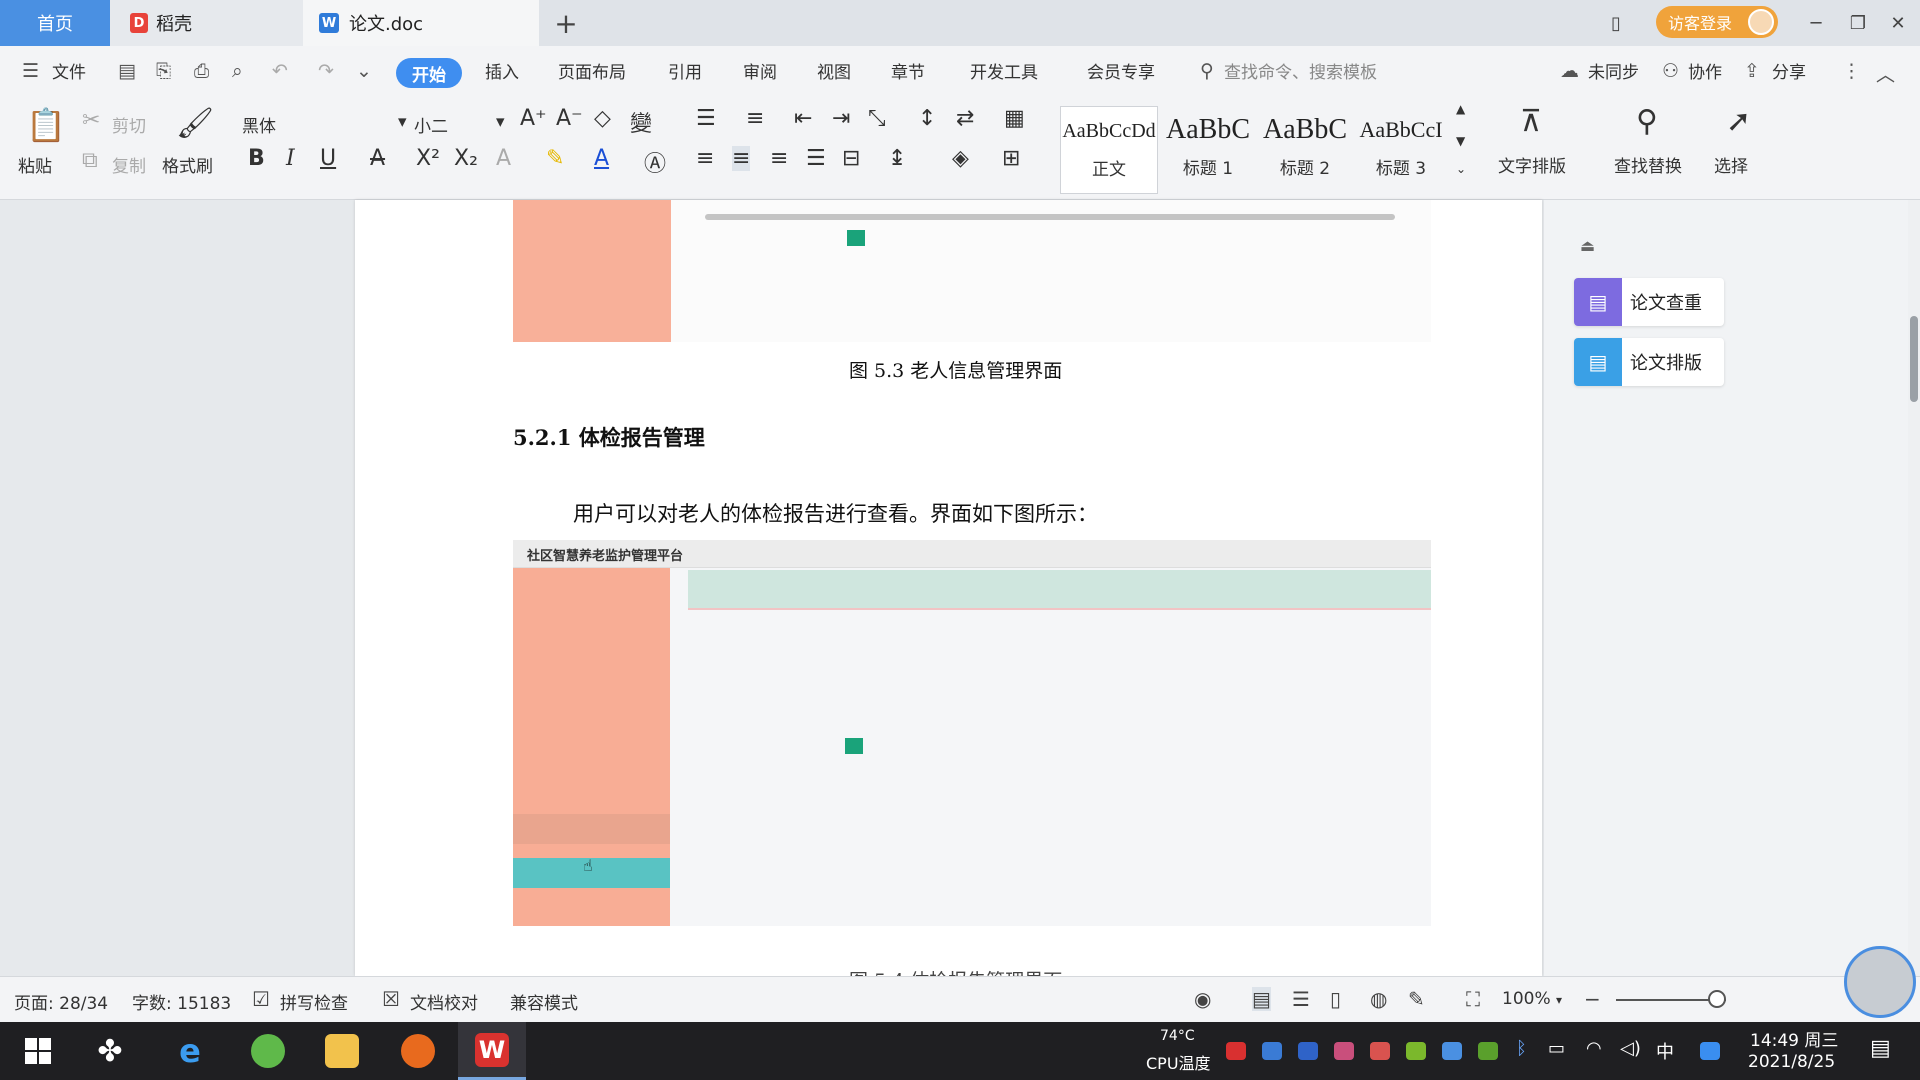 This screenshot has height=1080, width=1920. What do you see at coordinates (402, 122) in the screenshot?
I see `font-dropdown-icon: ▾` at bounding box center [402, 122].